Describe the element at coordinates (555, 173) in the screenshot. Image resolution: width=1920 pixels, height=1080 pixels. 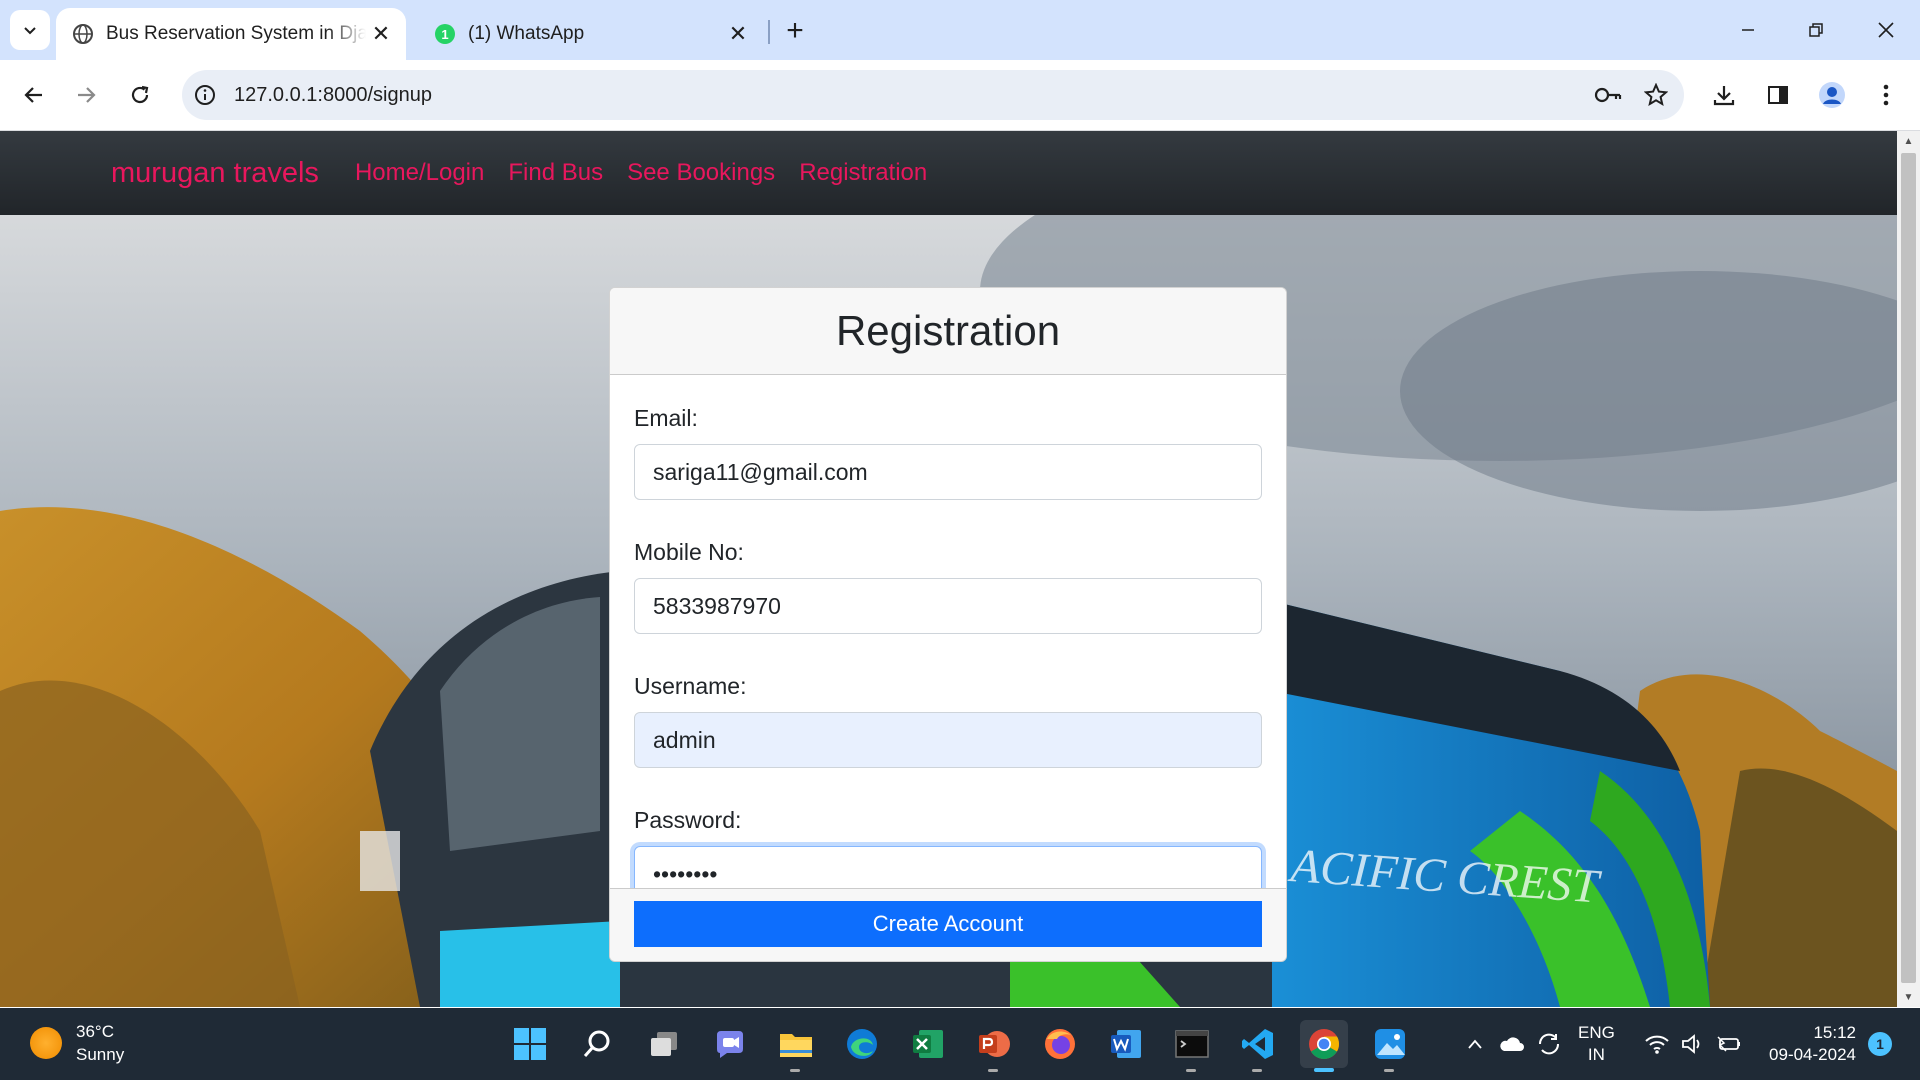
I see `nav-find-bus: Find Bus` at that location.